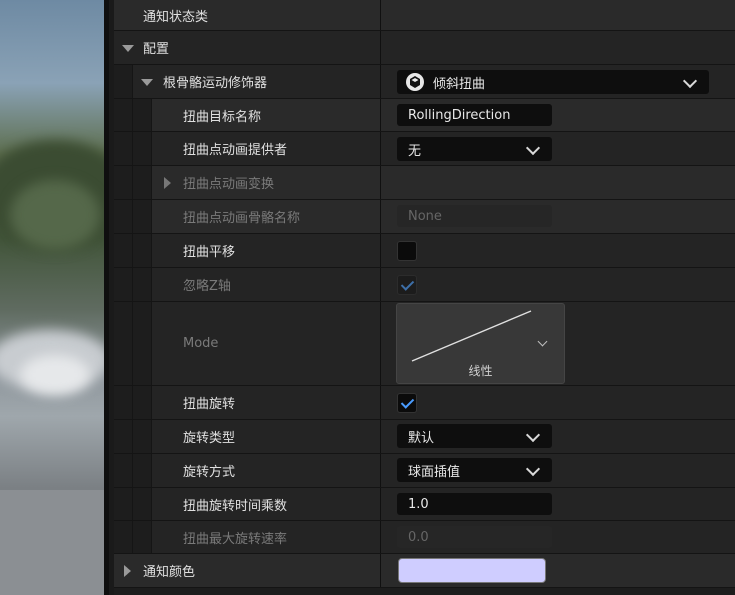 The width and height of the screenshot is (735, 595). I want to click on warp-target-name-input: RollingDirection, so click(474, 115).